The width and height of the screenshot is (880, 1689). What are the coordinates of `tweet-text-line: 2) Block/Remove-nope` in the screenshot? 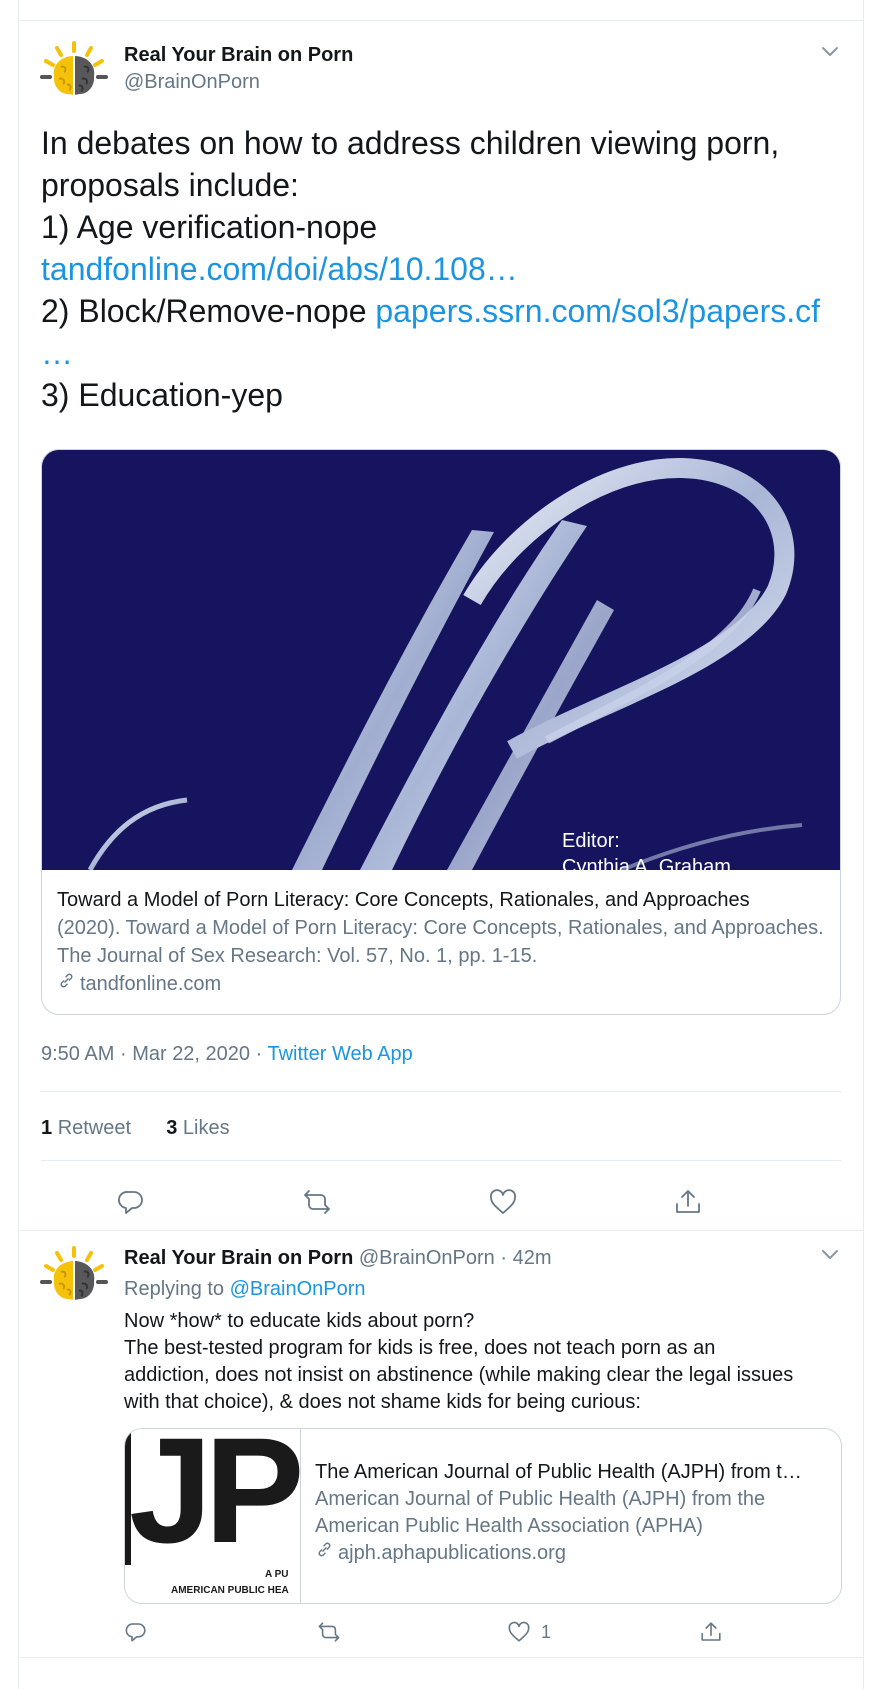 It's located at (208, 311).